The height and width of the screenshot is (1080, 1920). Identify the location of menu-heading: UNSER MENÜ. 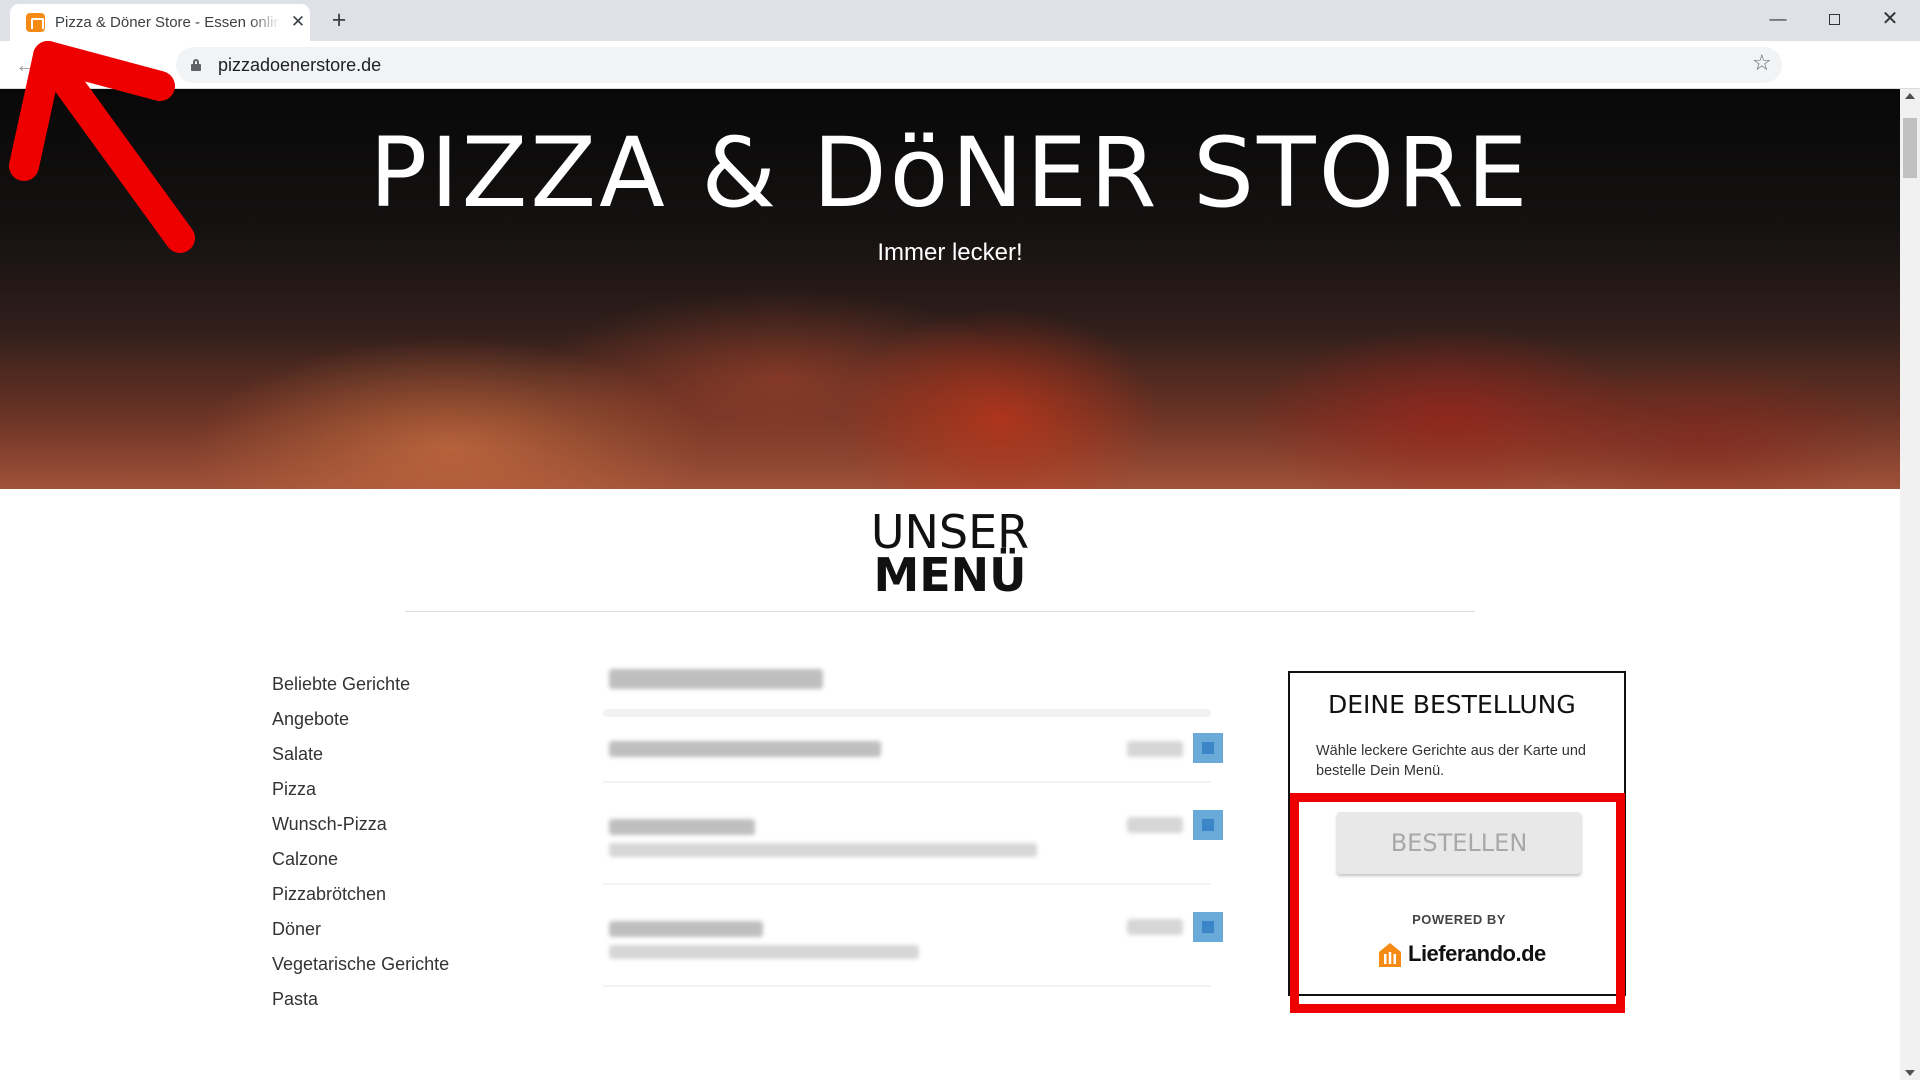
(950, 555).